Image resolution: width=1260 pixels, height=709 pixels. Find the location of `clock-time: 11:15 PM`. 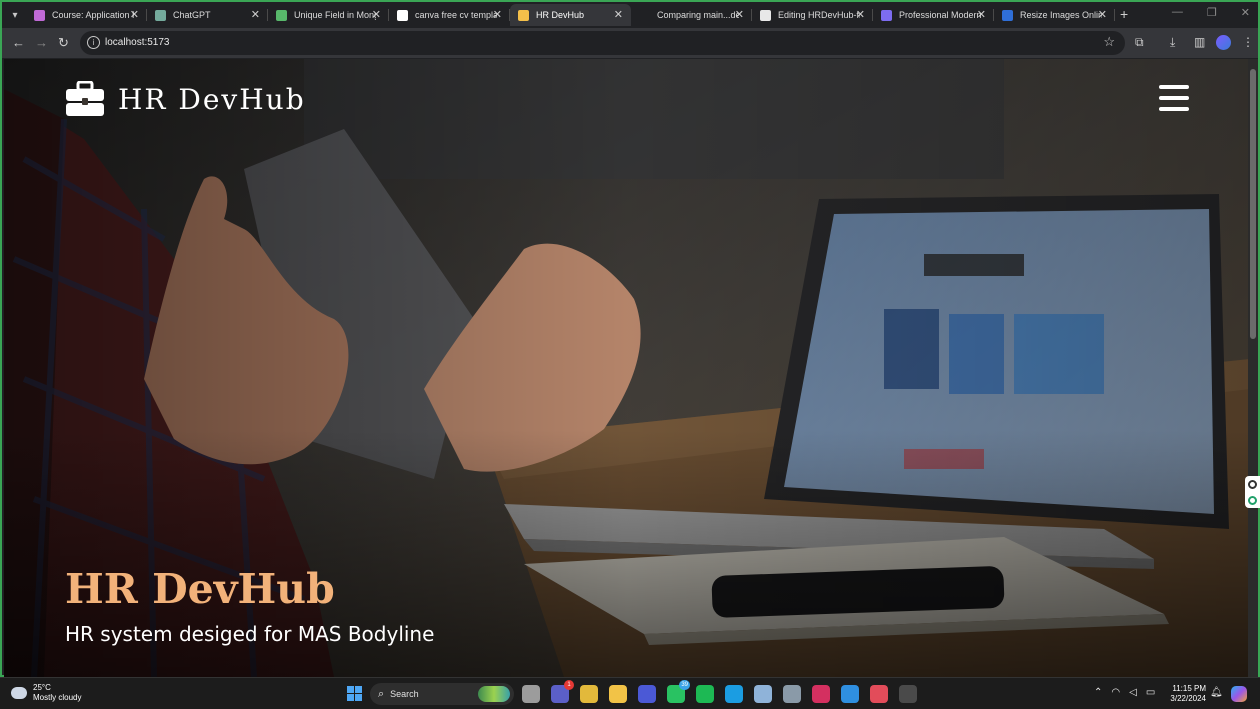

clock-time: 11:15 PM is located at coordinates (1189, 688).